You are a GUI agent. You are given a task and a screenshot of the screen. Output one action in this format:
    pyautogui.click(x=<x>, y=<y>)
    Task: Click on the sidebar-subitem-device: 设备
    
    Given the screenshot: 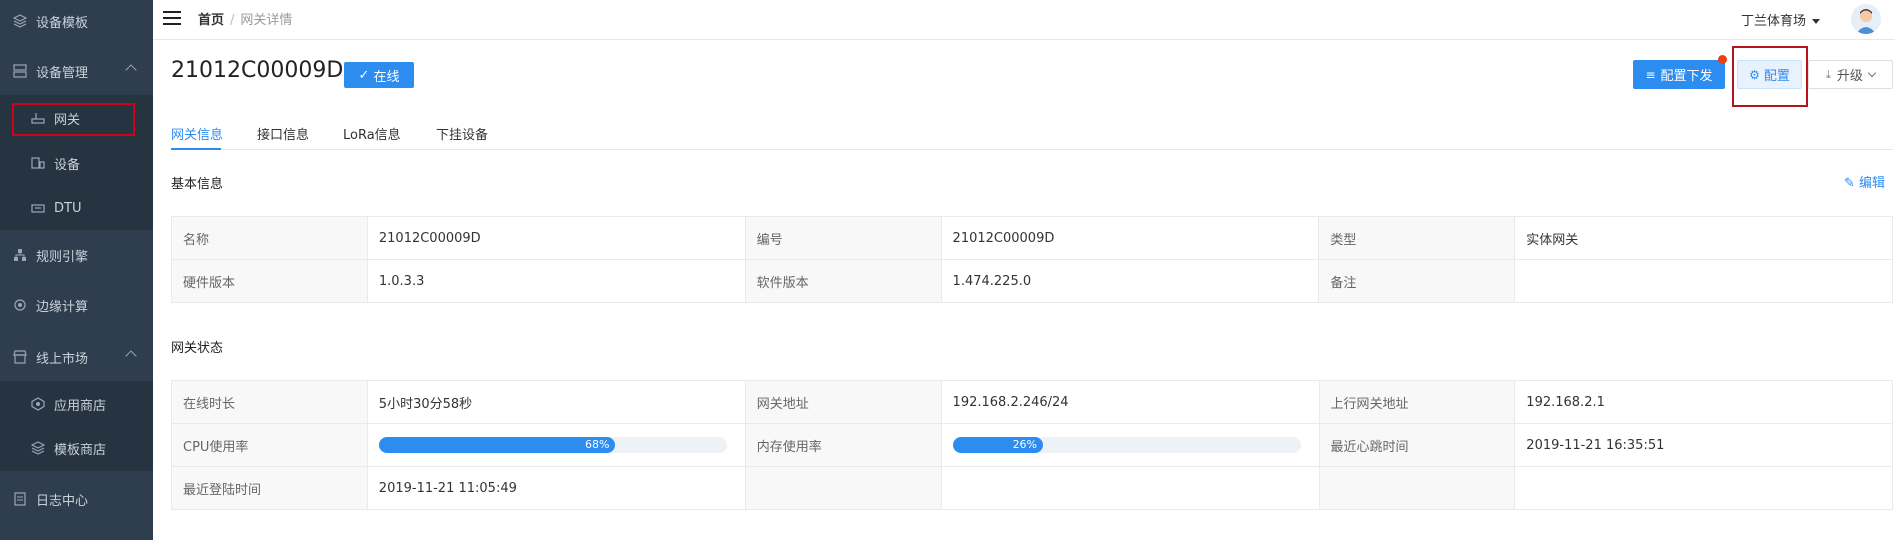 What is the action you would take?
    pyautogui.click(x=76, y=163)
    